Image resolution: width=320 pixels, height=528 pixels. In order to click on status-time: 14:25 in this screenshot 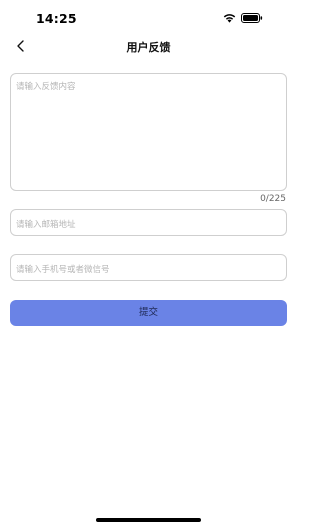, I will do `click(56, 18)`.